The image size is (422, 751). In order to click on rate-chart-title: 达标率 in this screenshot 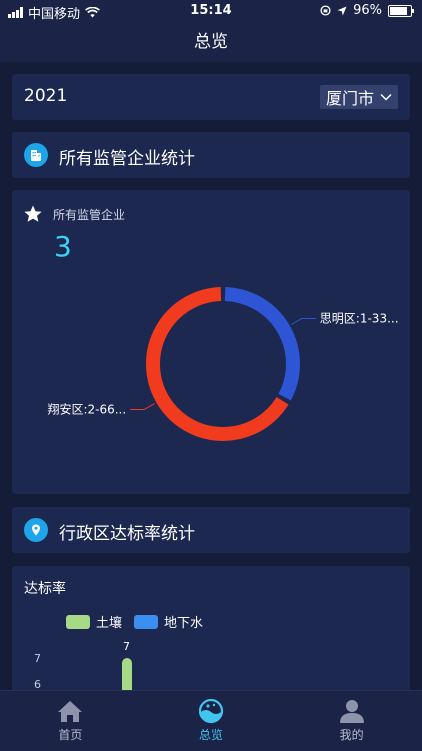, I will do `click(45, 589)`.